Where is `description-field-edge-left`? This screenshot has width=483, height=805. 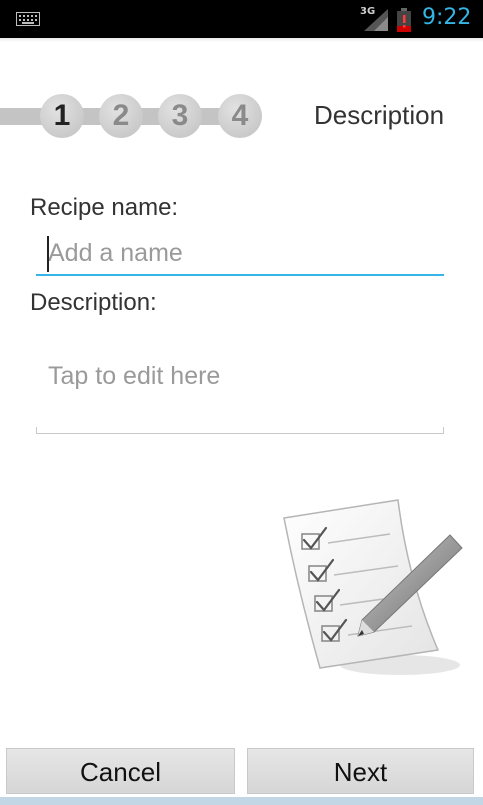
description-field-edge-left is located at coordinates (36, 430).